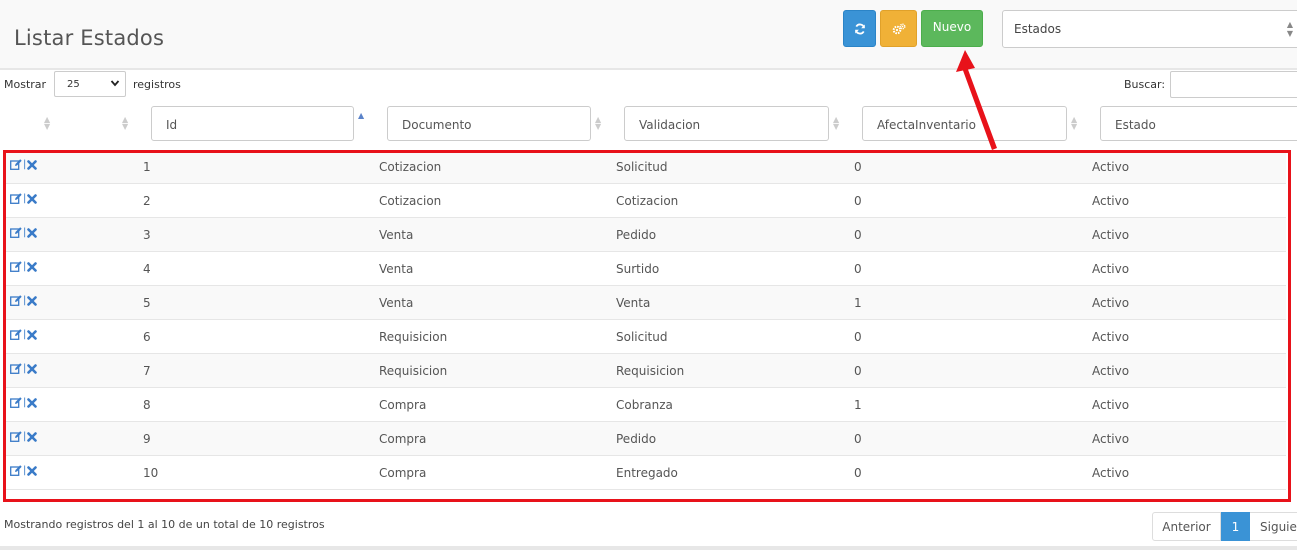 The image size is (1297, 550). I want to click on page-size-value: 25, so click(73, 84).